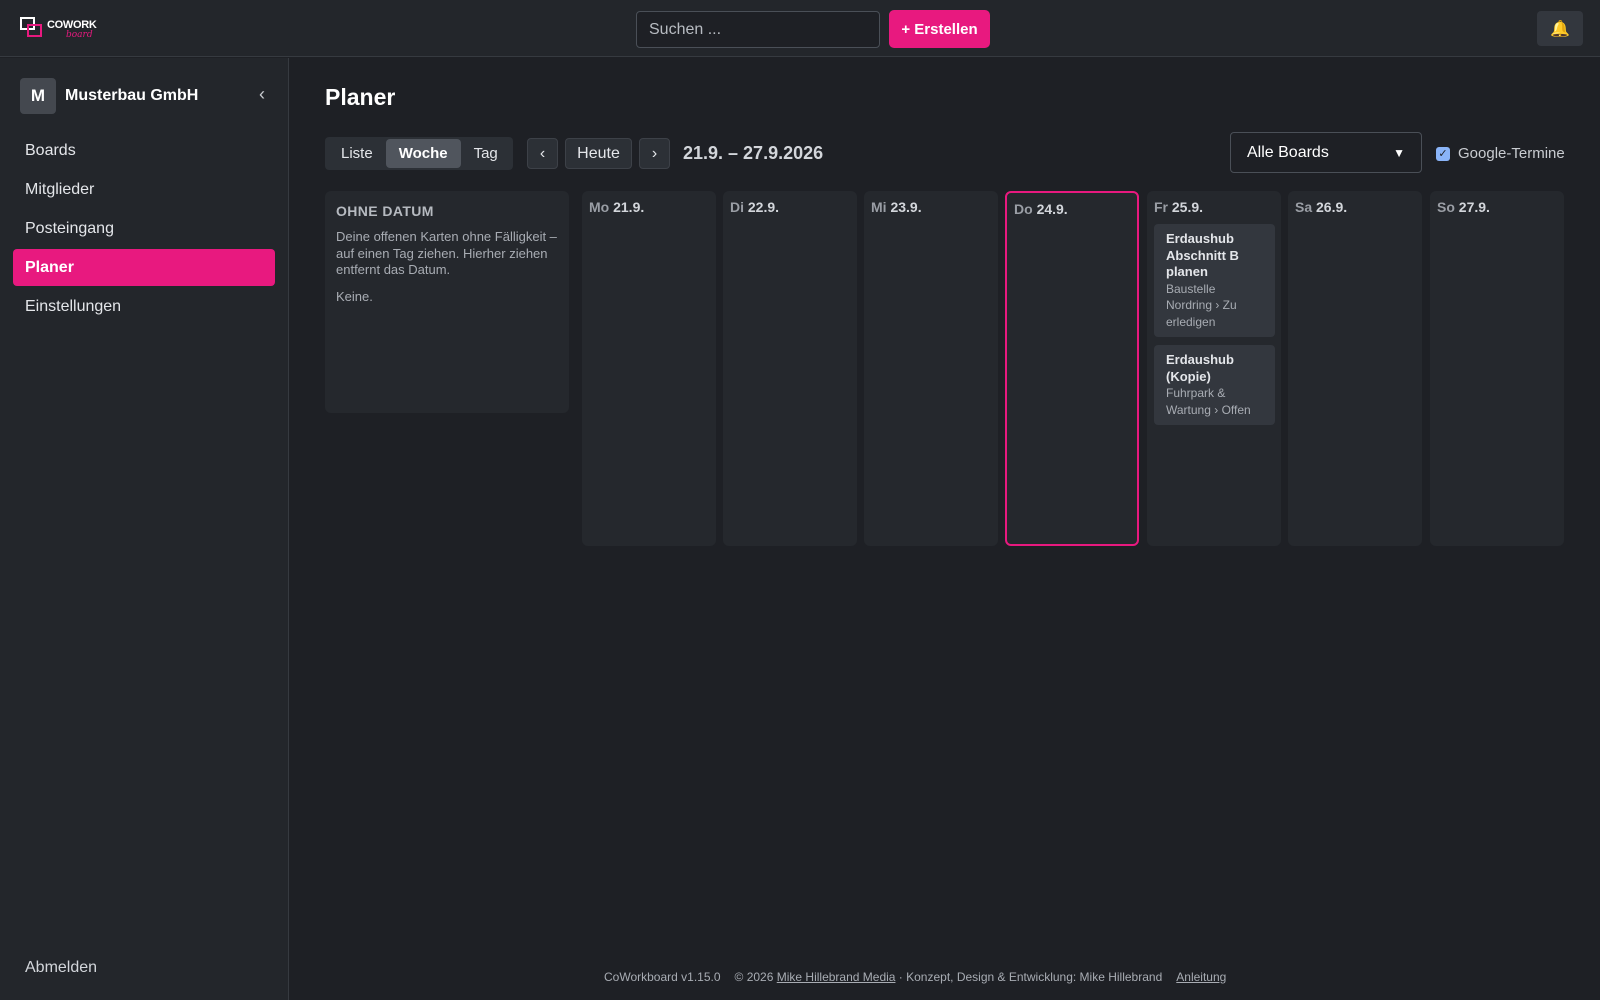 This screenshot has height=1000, width=1600. What do you see at coordinates (1201, 977) in the screenshot?
I see `footer-guide-link: Anleitung` at bounding box center [1201, 977].